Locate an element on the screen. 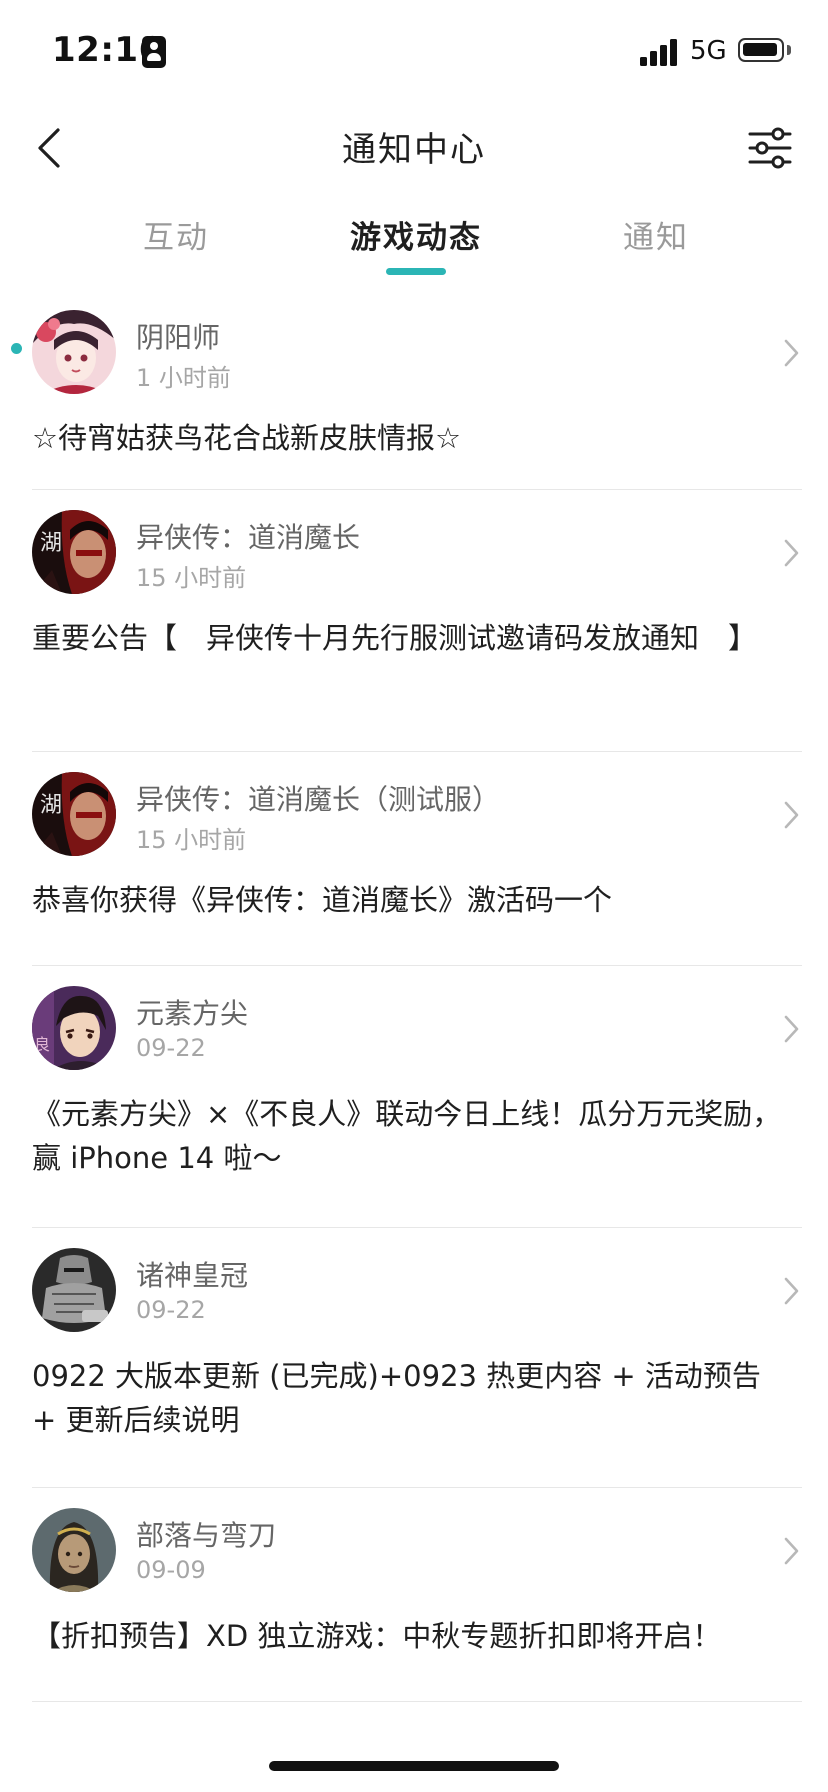 The height and width of the screenshot is (1792, 828). avatar: 良 is located at coordinates (74, 1028).